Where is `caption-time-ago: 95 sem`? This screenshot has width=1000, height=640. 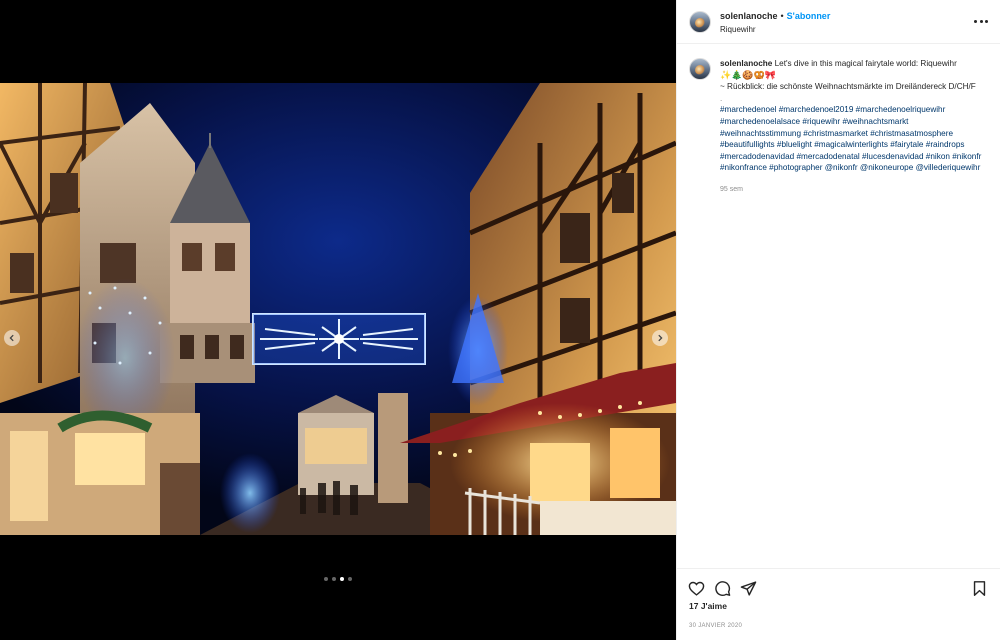 caption-time-ago: 95 sem is located at coordinates (731, 189).